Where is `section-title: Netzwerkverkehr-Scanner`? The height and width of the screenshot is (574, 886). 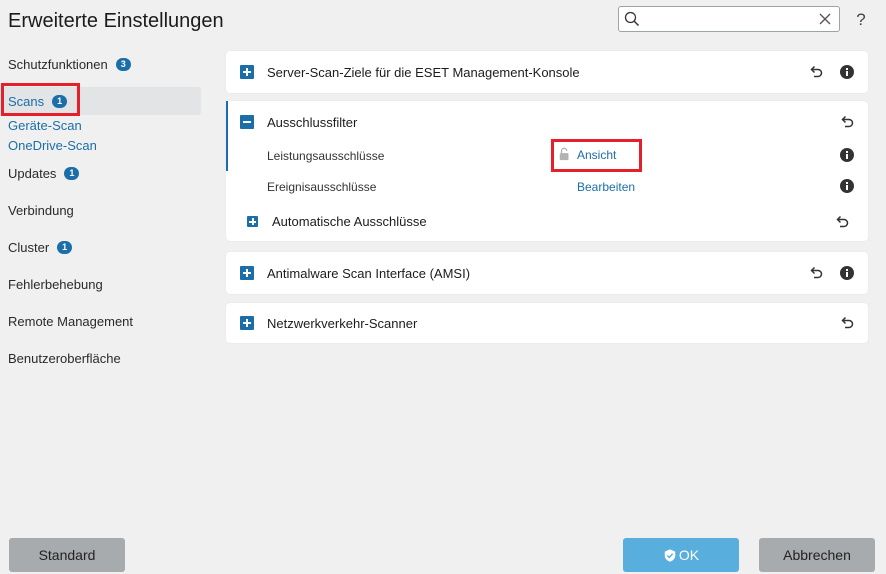 section-title: Netzwerkverkehr-Scanner is located at coordinates (342, 323).